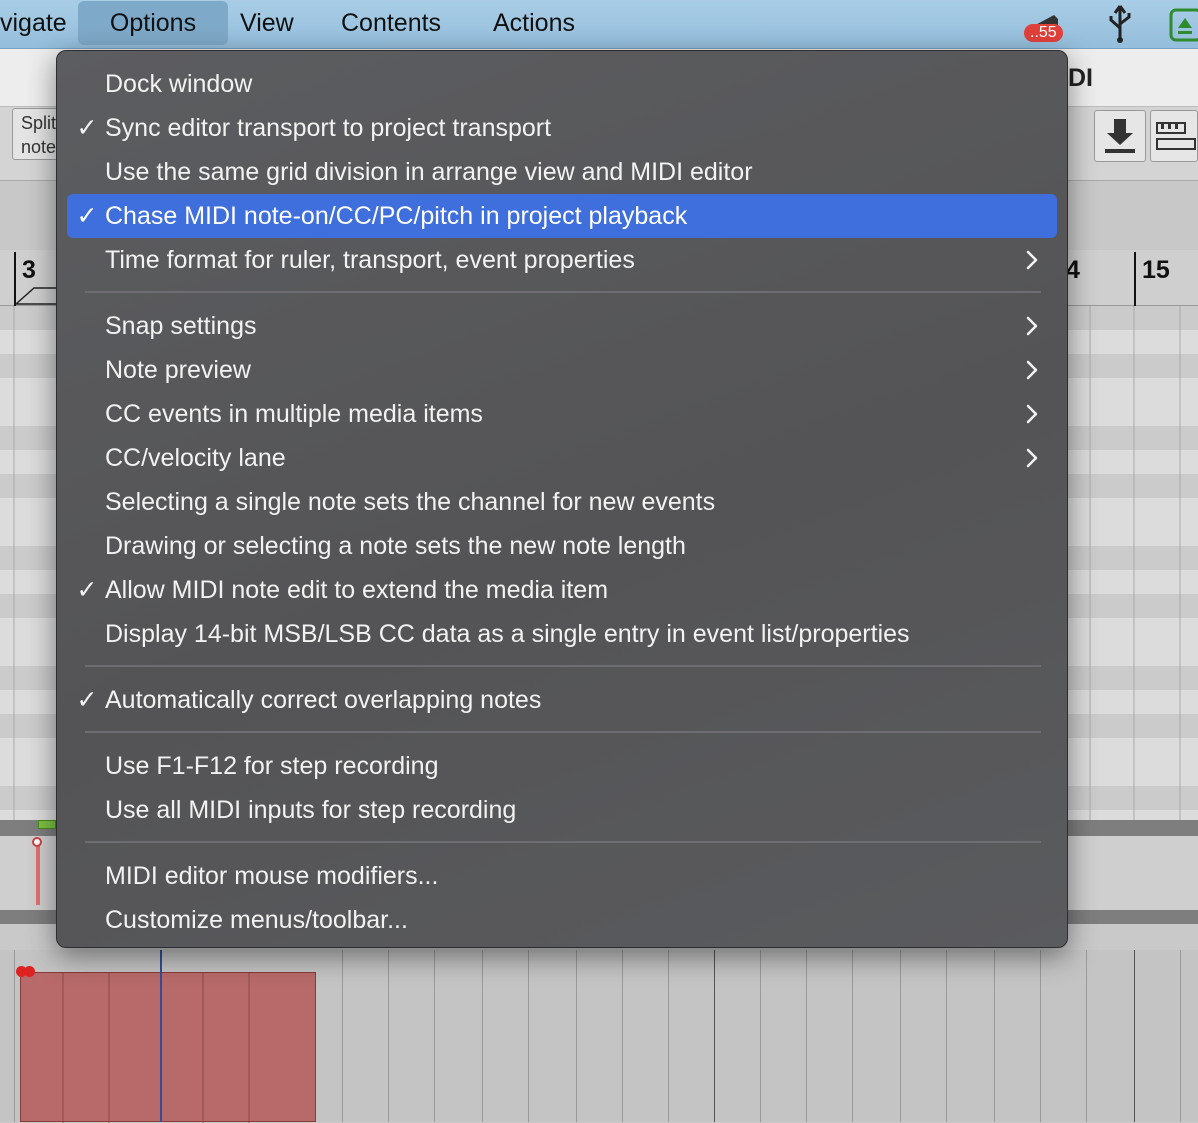  I want to click on notification-badge: ..55, so click(1043, 33).